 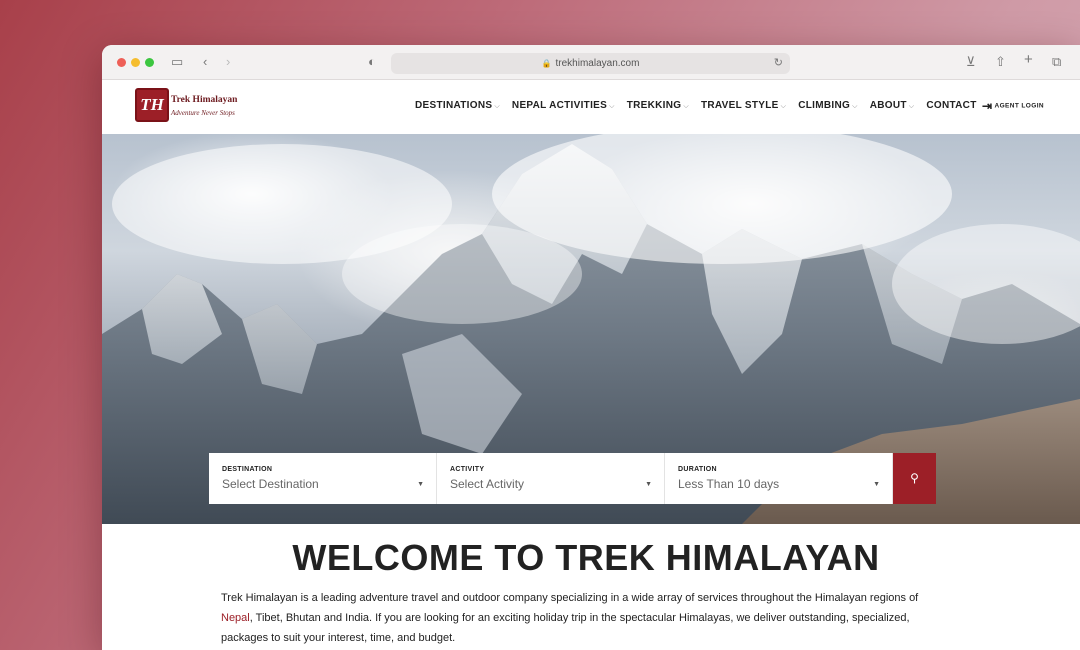 What do you see at coordinates (121, 62) in the screenshot?
I see `close-window-button` at bounding box center [121, 62].